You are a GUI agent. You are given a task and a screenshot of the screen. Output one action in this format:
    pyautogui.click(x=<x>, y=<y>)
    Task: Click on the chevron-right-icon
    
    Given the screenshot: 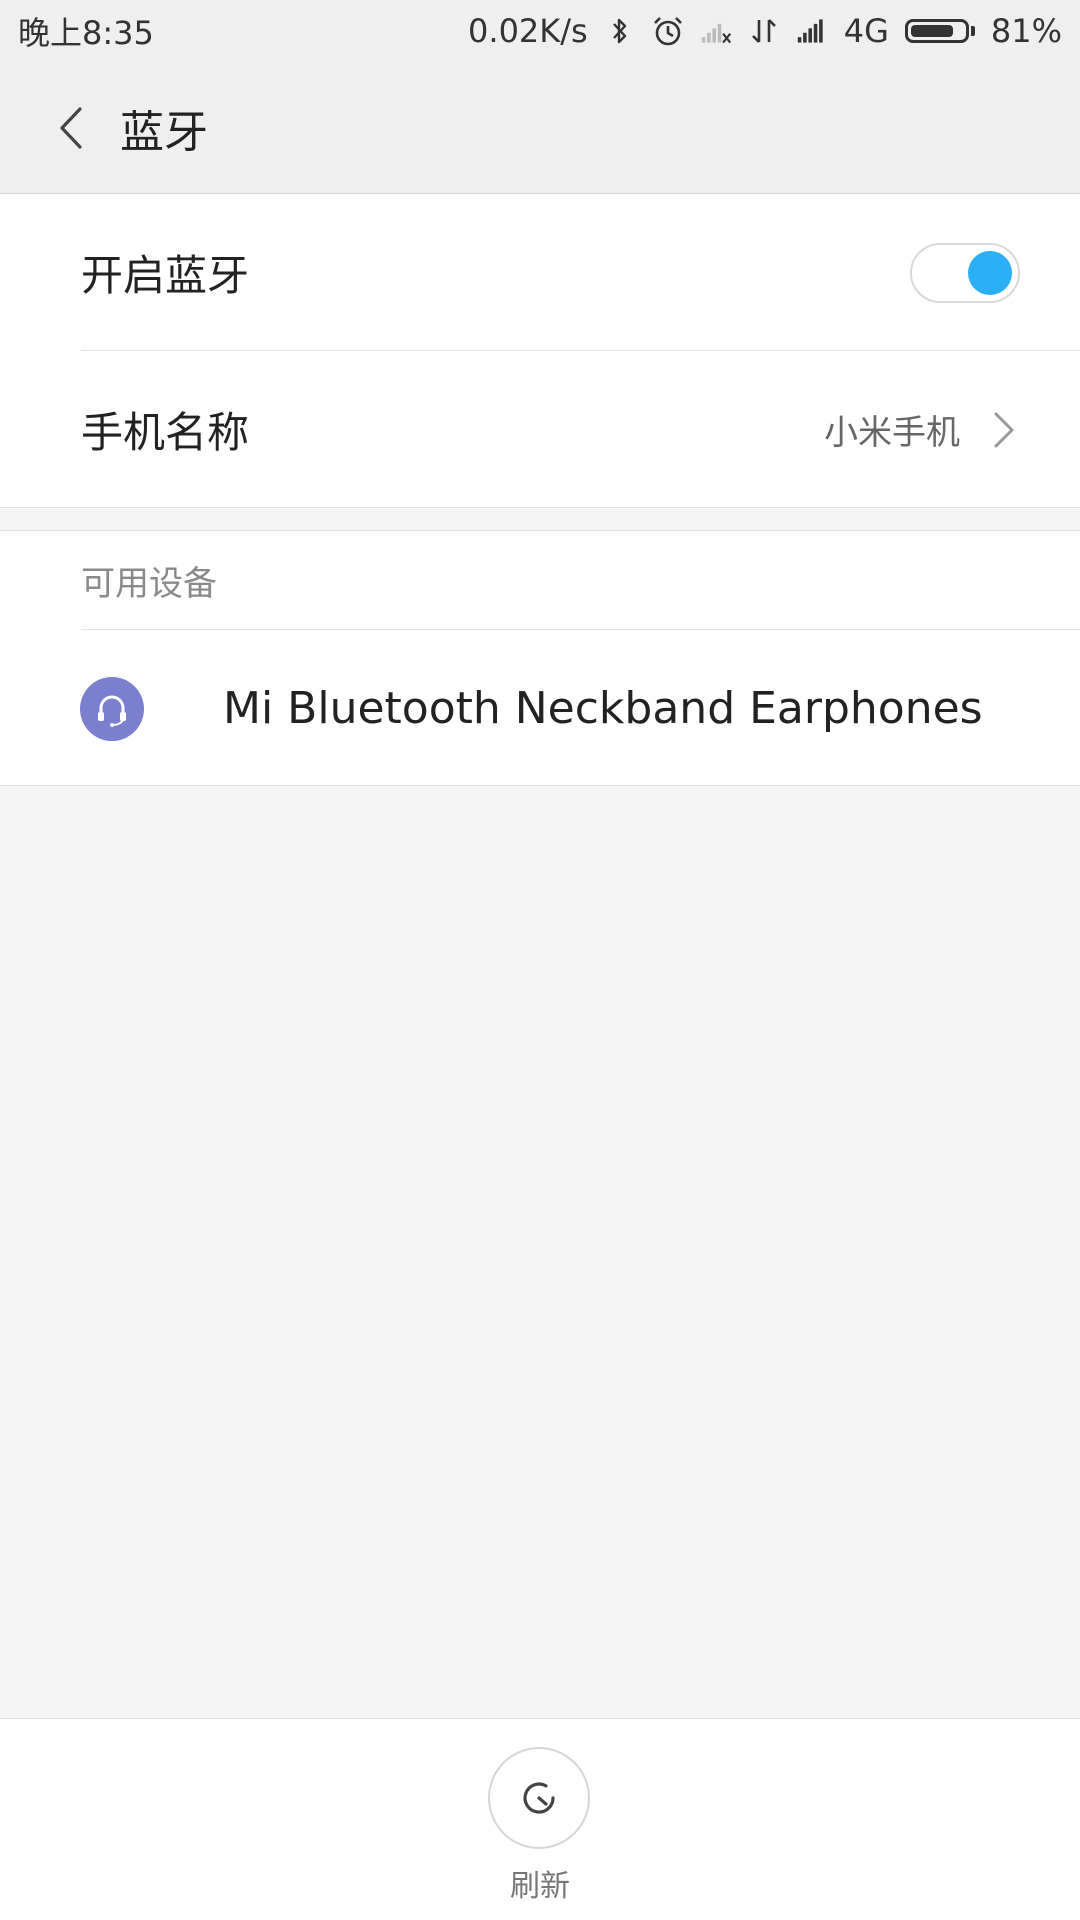 What is the action you would take?
    pyautogui.click(x=1004, y=430)
    